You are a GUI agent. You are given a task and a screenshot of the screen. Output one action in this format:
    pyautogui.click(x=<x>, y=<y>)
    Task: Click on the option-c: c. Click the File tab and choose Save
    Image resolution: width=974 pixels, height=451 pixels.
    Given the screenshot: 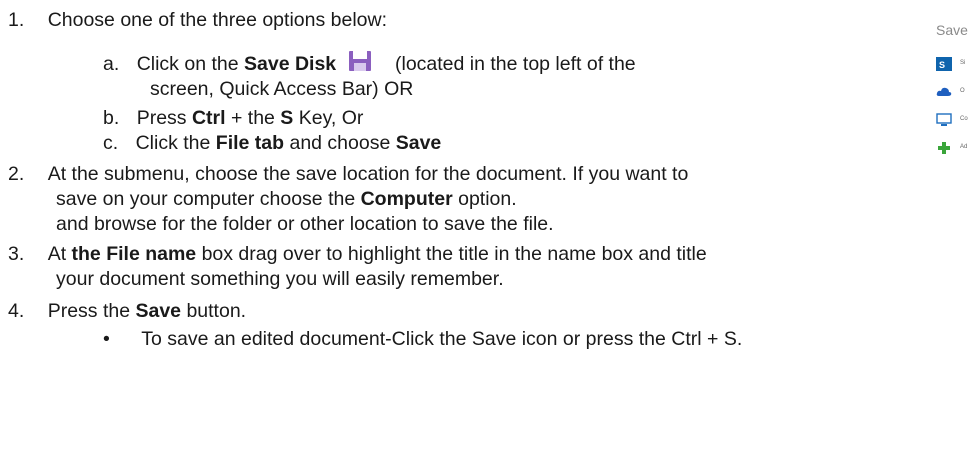 What is the action you would take?
    pyautogui.click(x=272, y=143)
    